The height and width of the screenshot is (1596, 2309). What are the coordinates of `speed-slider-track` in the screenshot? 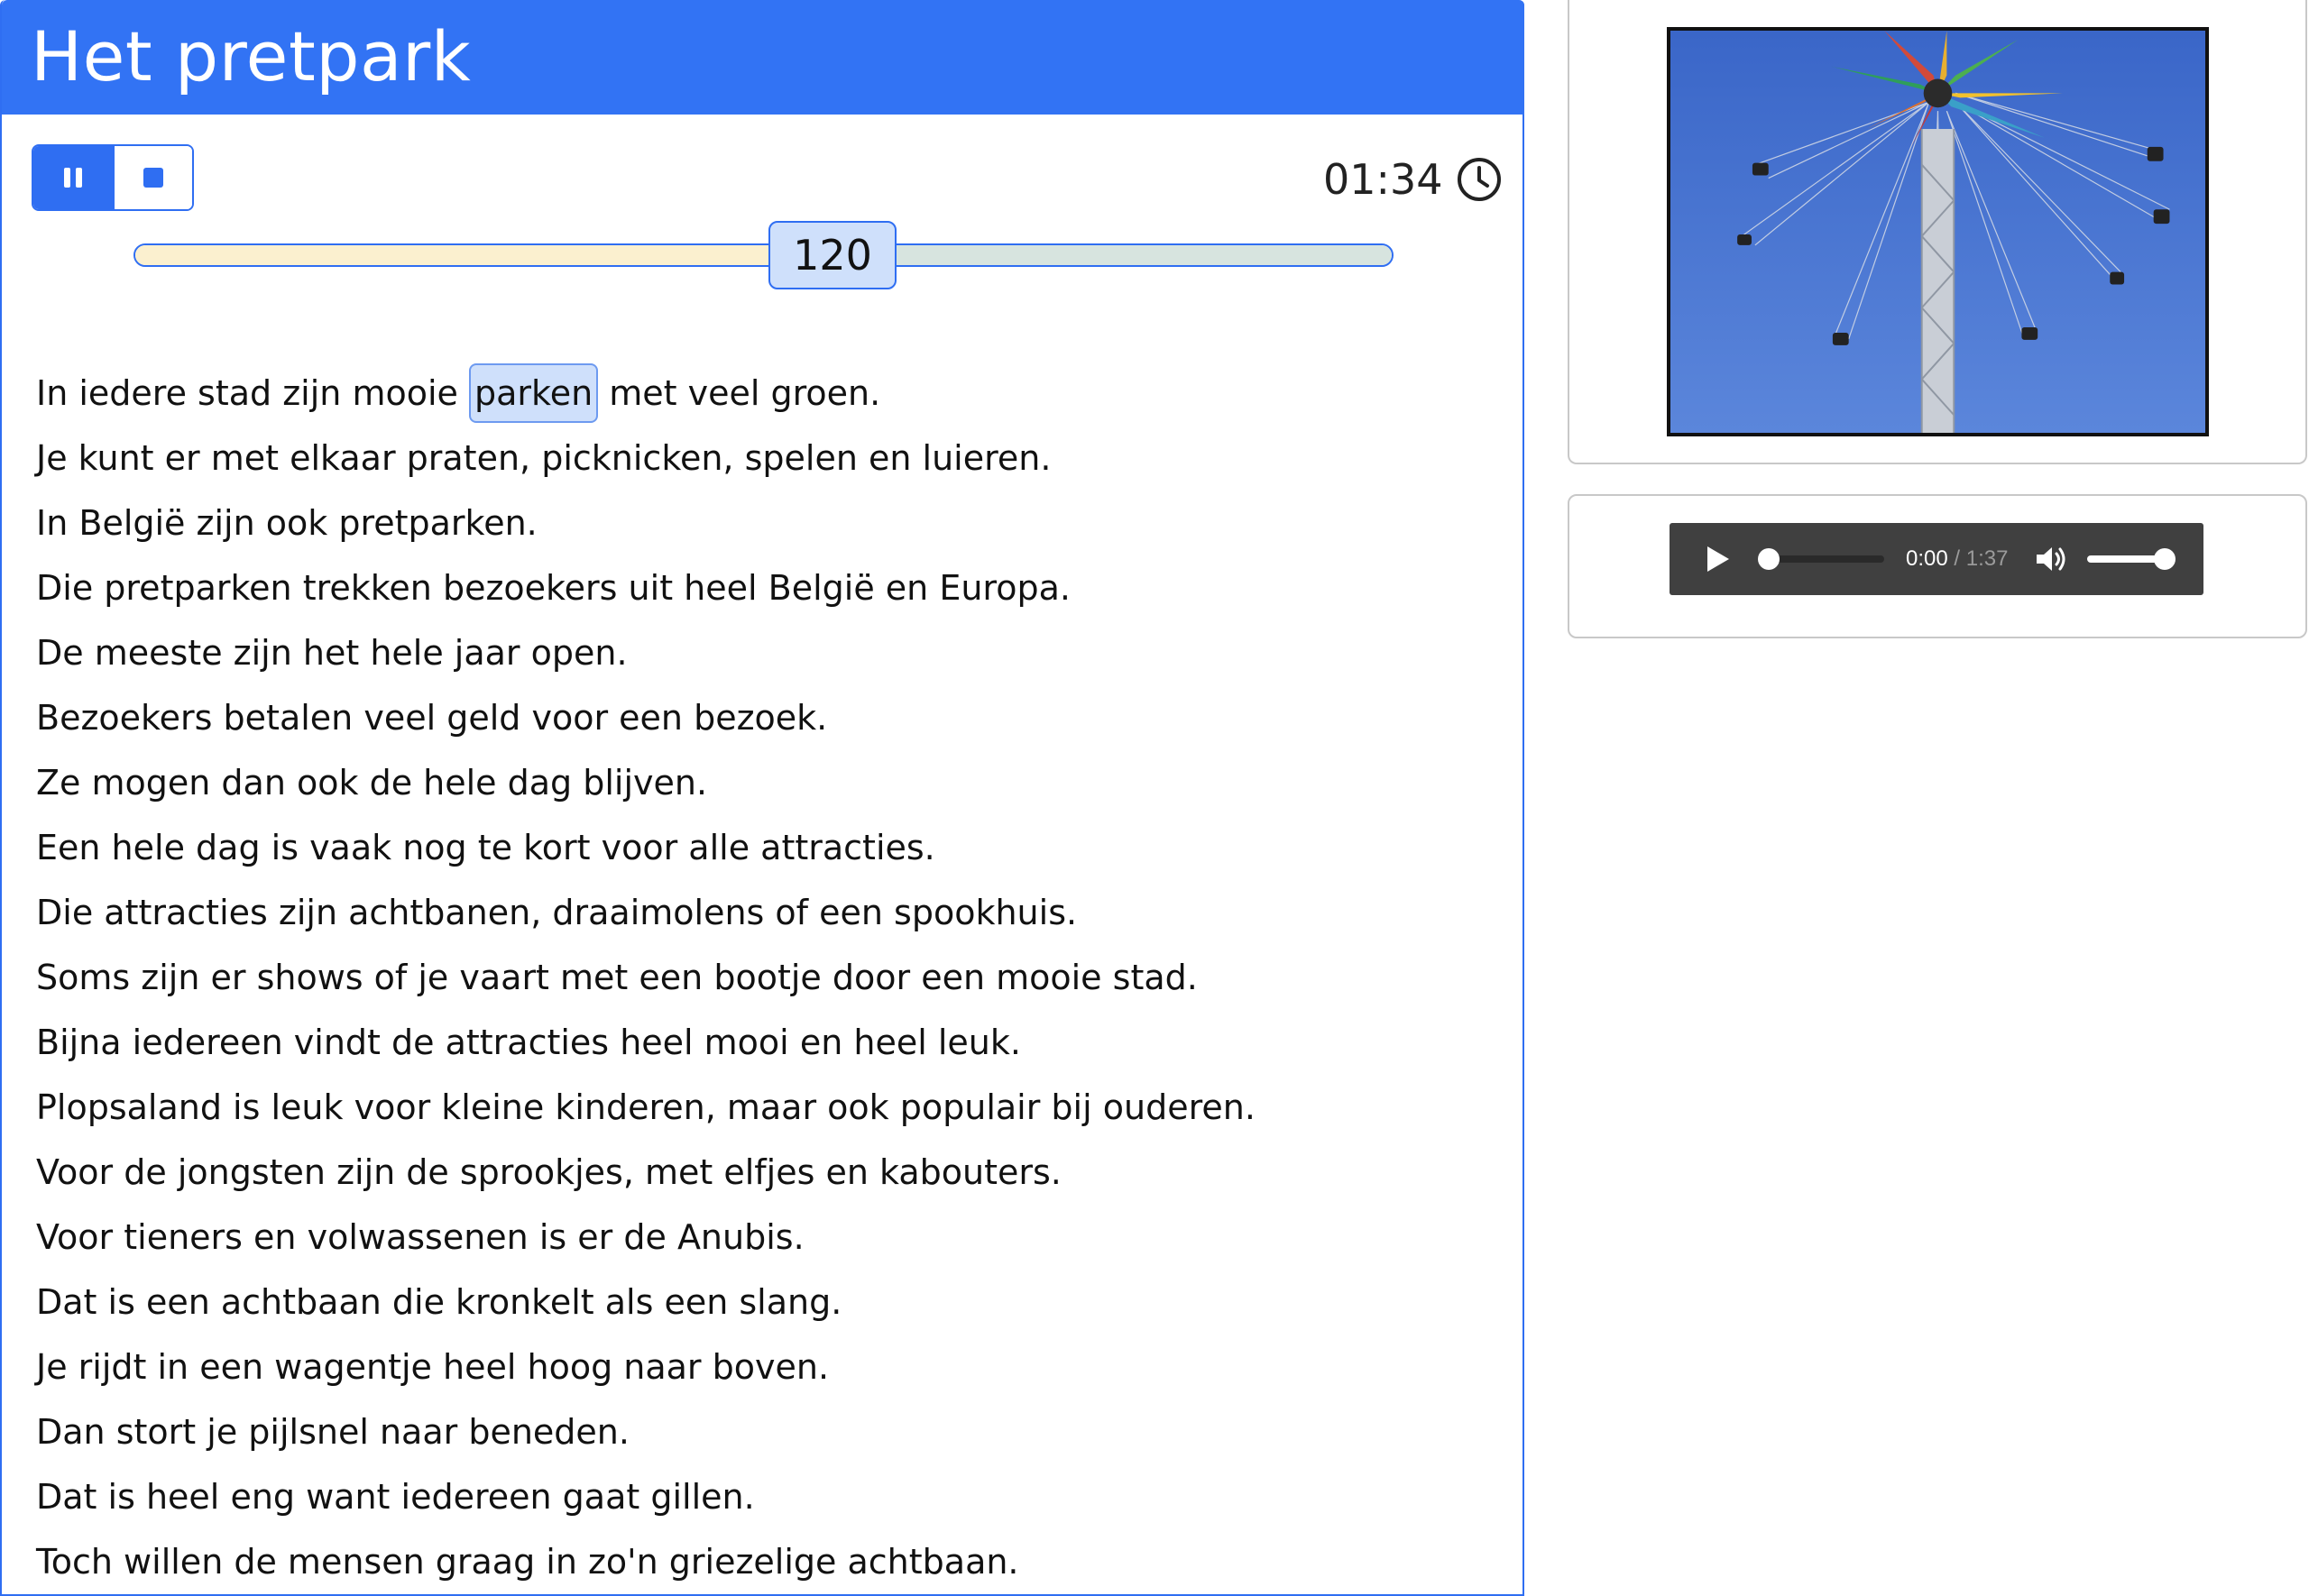 It's located at (764, 255).